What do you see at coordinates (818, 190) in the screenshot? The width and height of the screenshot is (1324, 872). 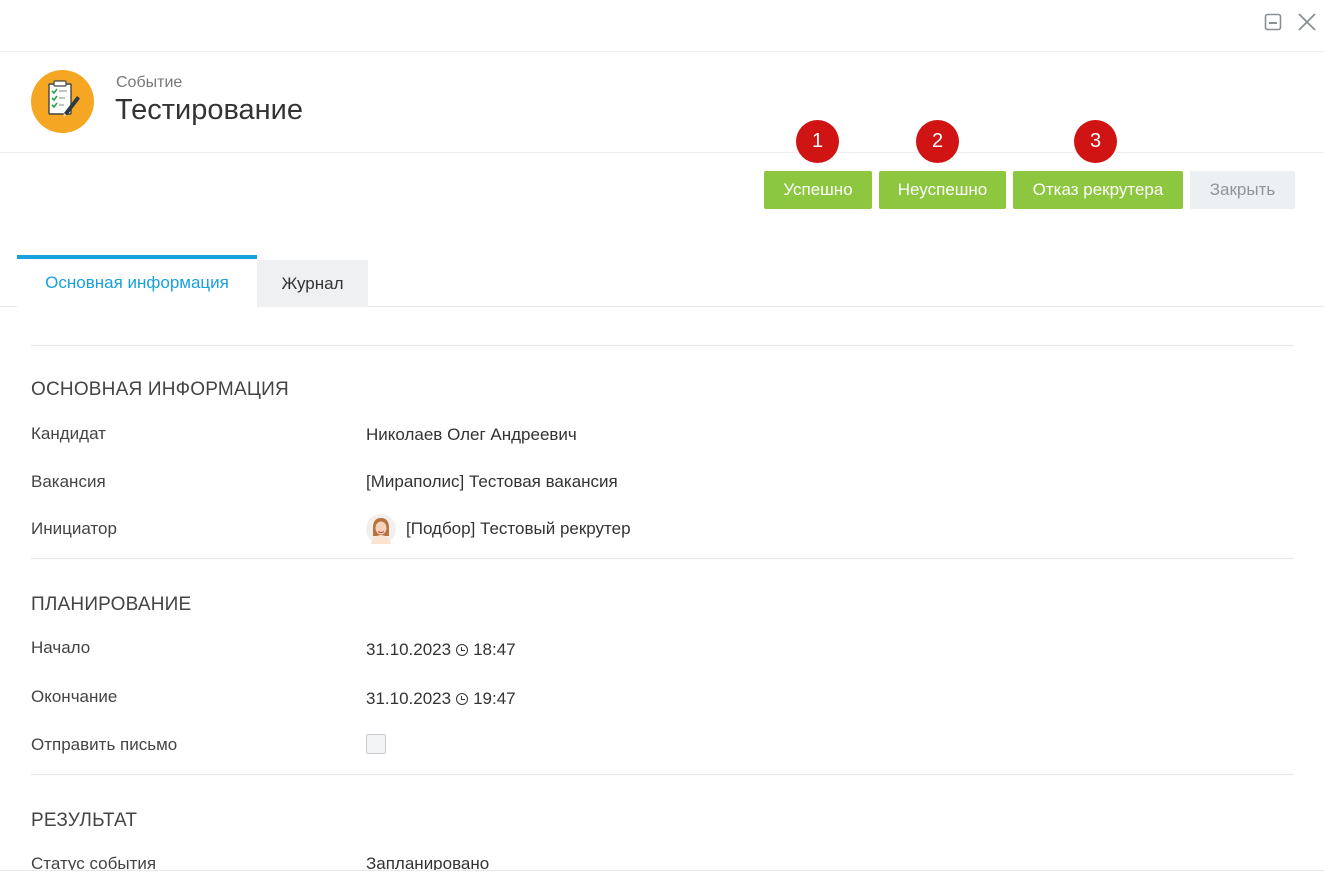 I see `success-button: Успешно` at bounding box center [818, 190].